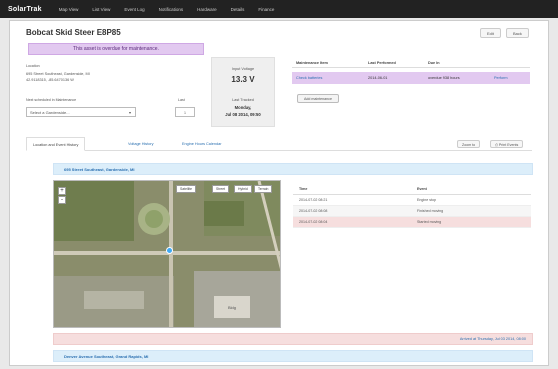 The height and width of the screenshot is (369, 558). What do you see at coordinates (412, 200) in the screenshot?
I see `table-row: 2014-07-02 08:21 Engine stop` at bounding box center [412, 200].